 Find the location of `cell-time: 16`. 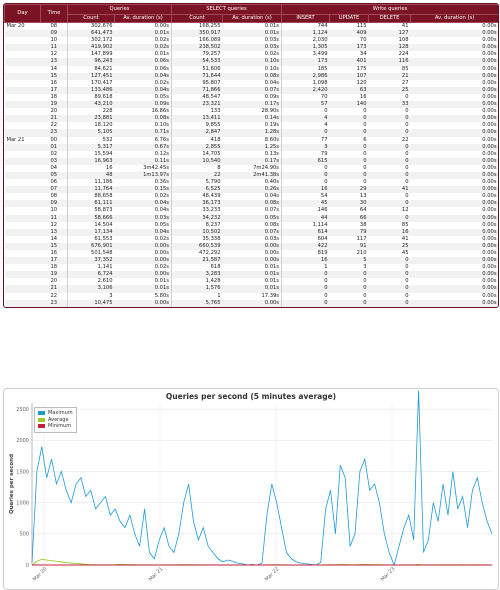

cell-time: 16 is located at coordinates (54, 83).